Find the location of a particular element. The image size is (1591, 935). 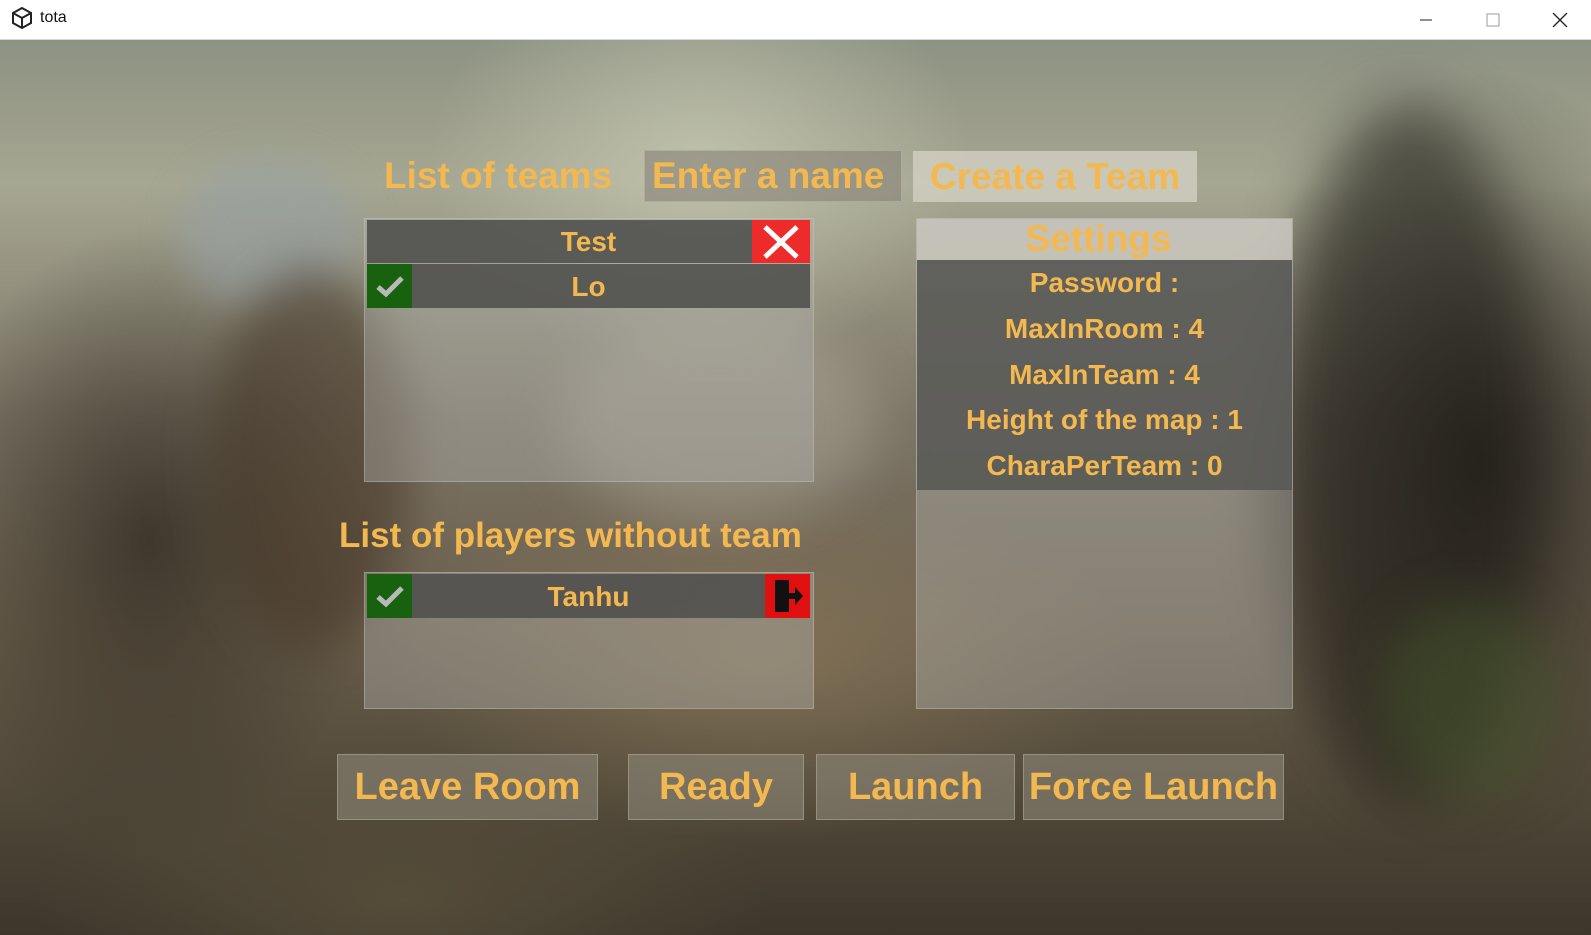

force-launch-button: Force Launch is located at coordinates (1153, 787).